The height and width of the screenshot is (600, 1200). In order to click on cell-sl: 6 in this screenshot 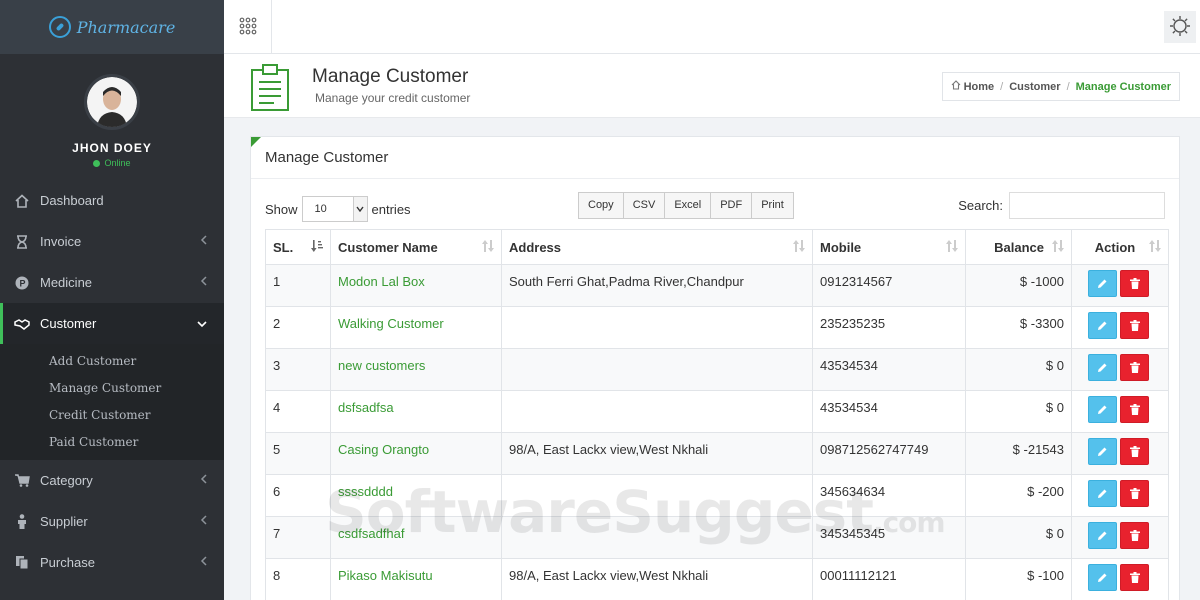, I will do `click(298, 495)`.